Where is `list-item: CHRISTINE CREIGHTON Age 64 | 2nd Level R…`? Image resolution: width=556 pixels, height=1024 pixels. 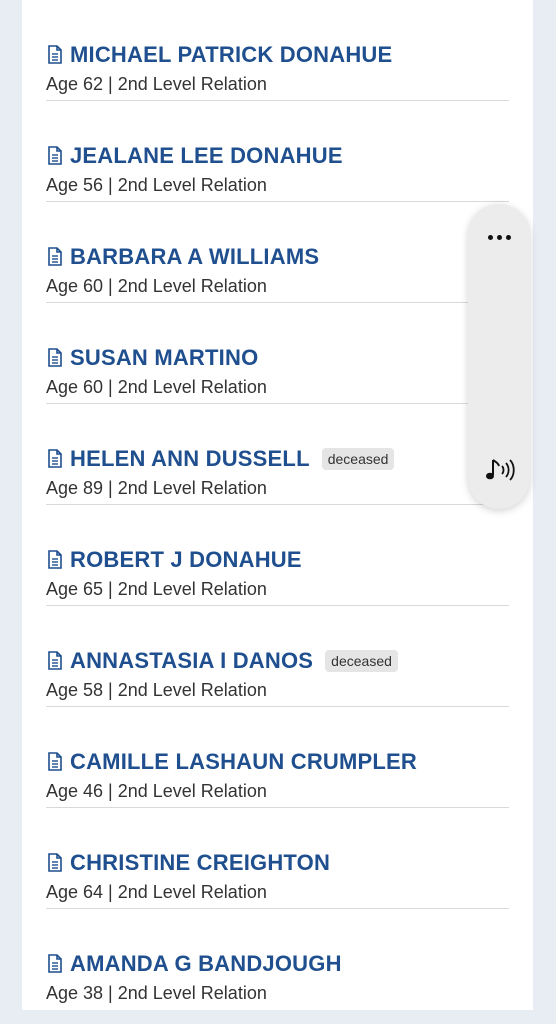 list-item: CHRISTINE CREIGHTON Age 64 | 2nd Level R… is located at coordinates (277, 858).